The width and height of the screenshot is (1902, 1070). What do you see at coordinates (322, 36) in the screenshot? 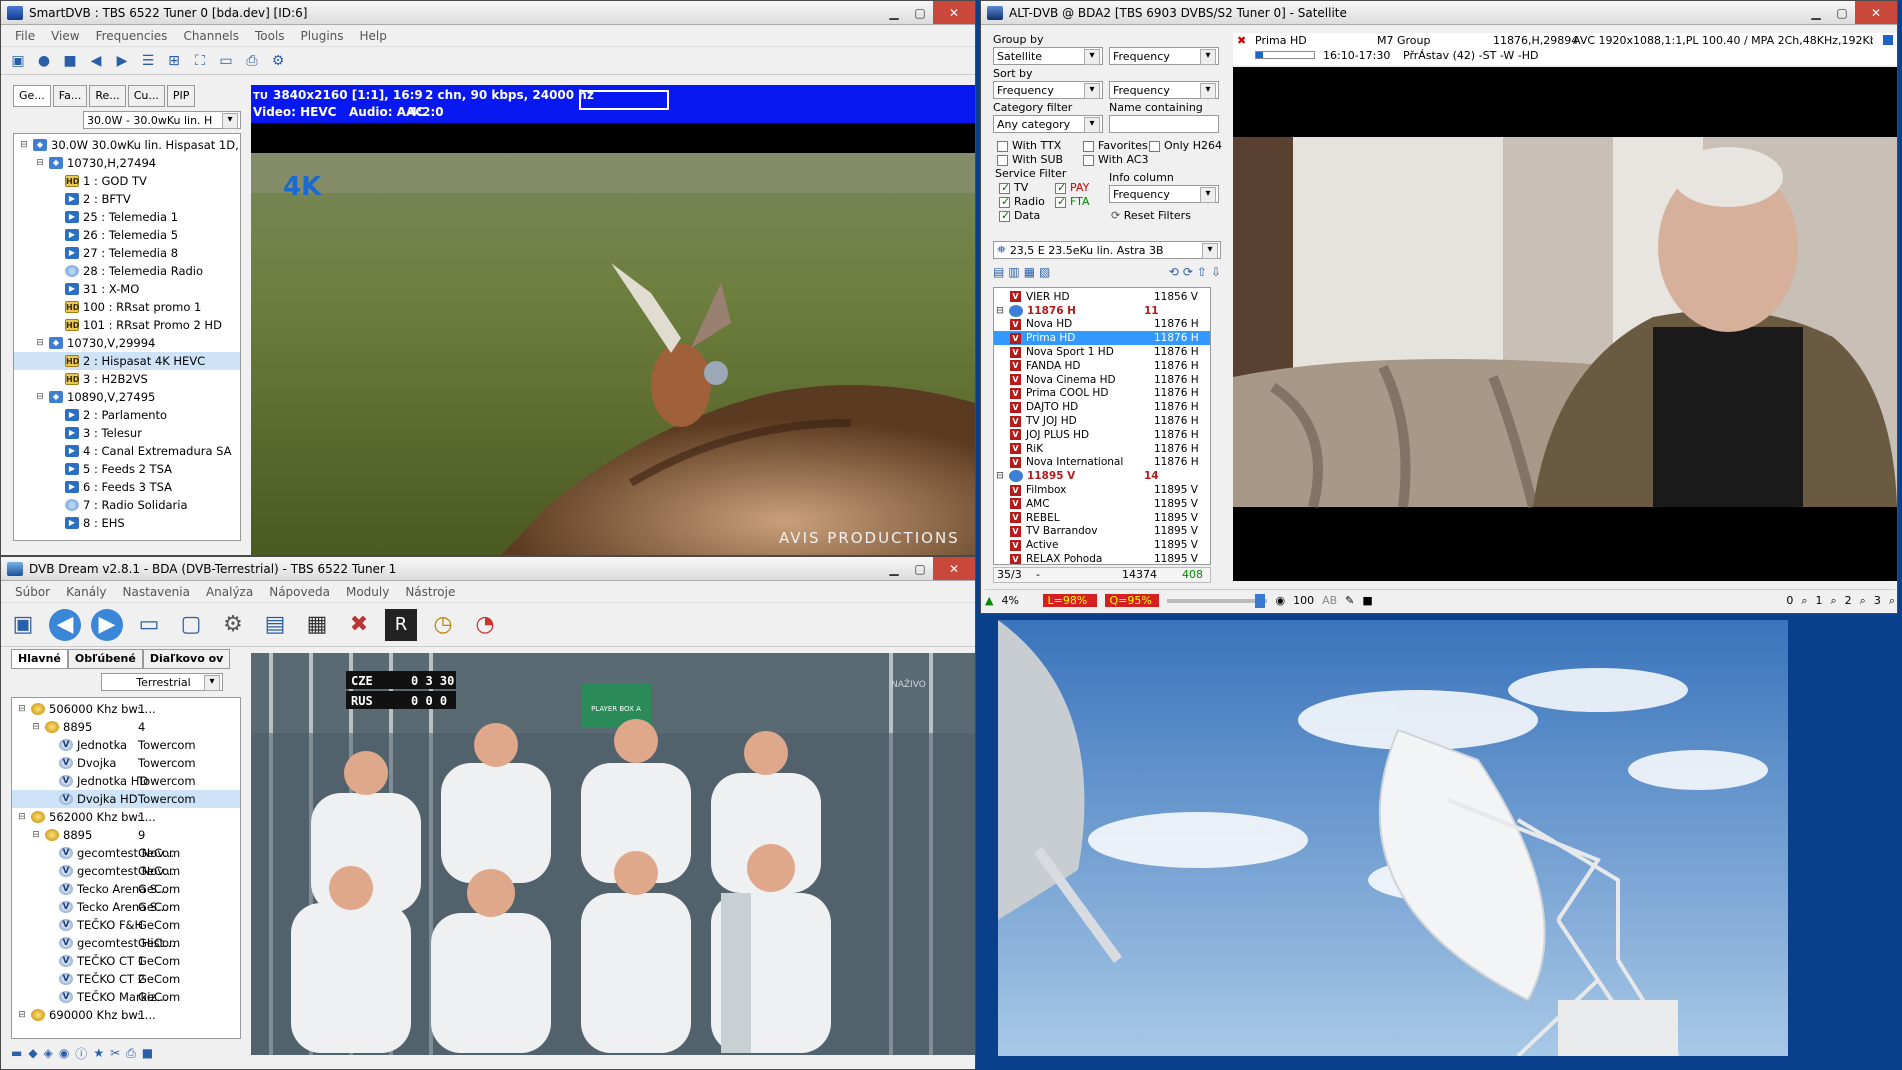
I see `menu-plugins: Plugins` at bounding box center [322, 36].